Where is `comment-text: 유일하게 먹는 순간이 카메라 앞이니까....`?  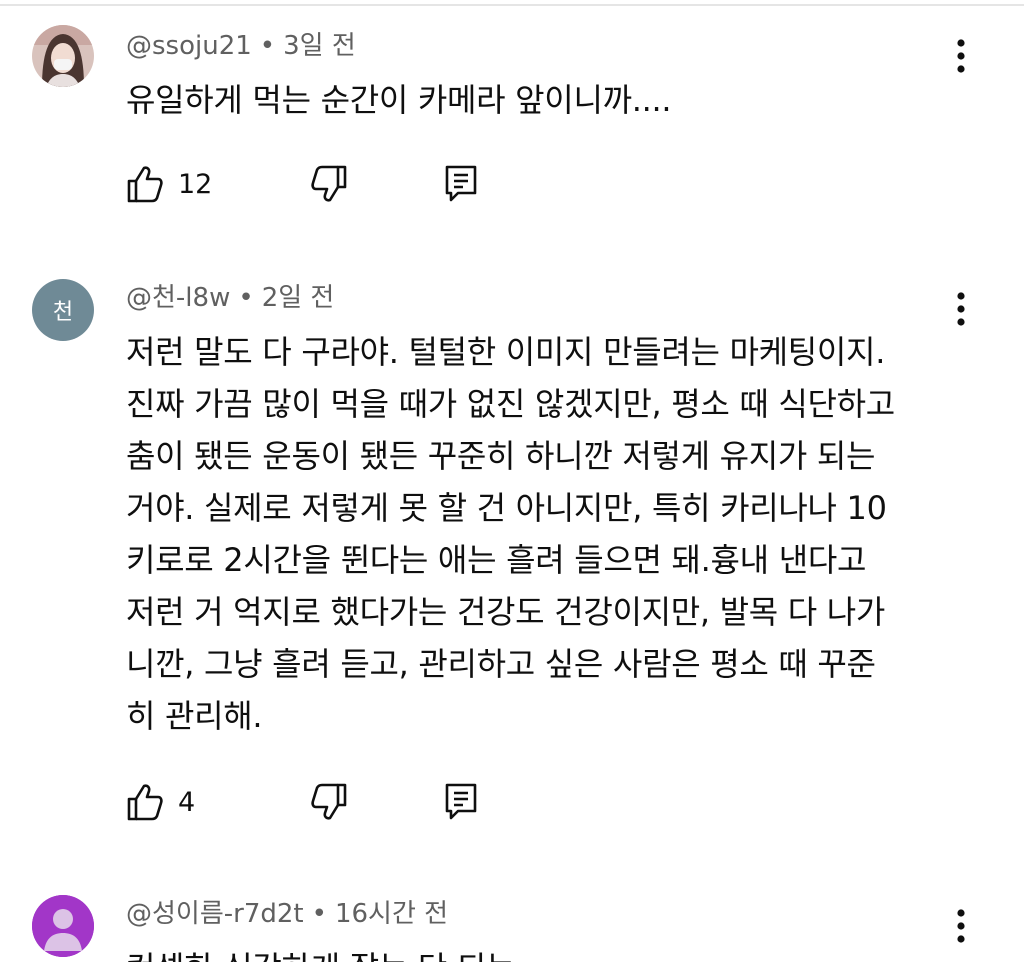
comment-text: 유일하게 먹는 순간이 카메라 앞이니까.... is located at coordinates (399, 100).